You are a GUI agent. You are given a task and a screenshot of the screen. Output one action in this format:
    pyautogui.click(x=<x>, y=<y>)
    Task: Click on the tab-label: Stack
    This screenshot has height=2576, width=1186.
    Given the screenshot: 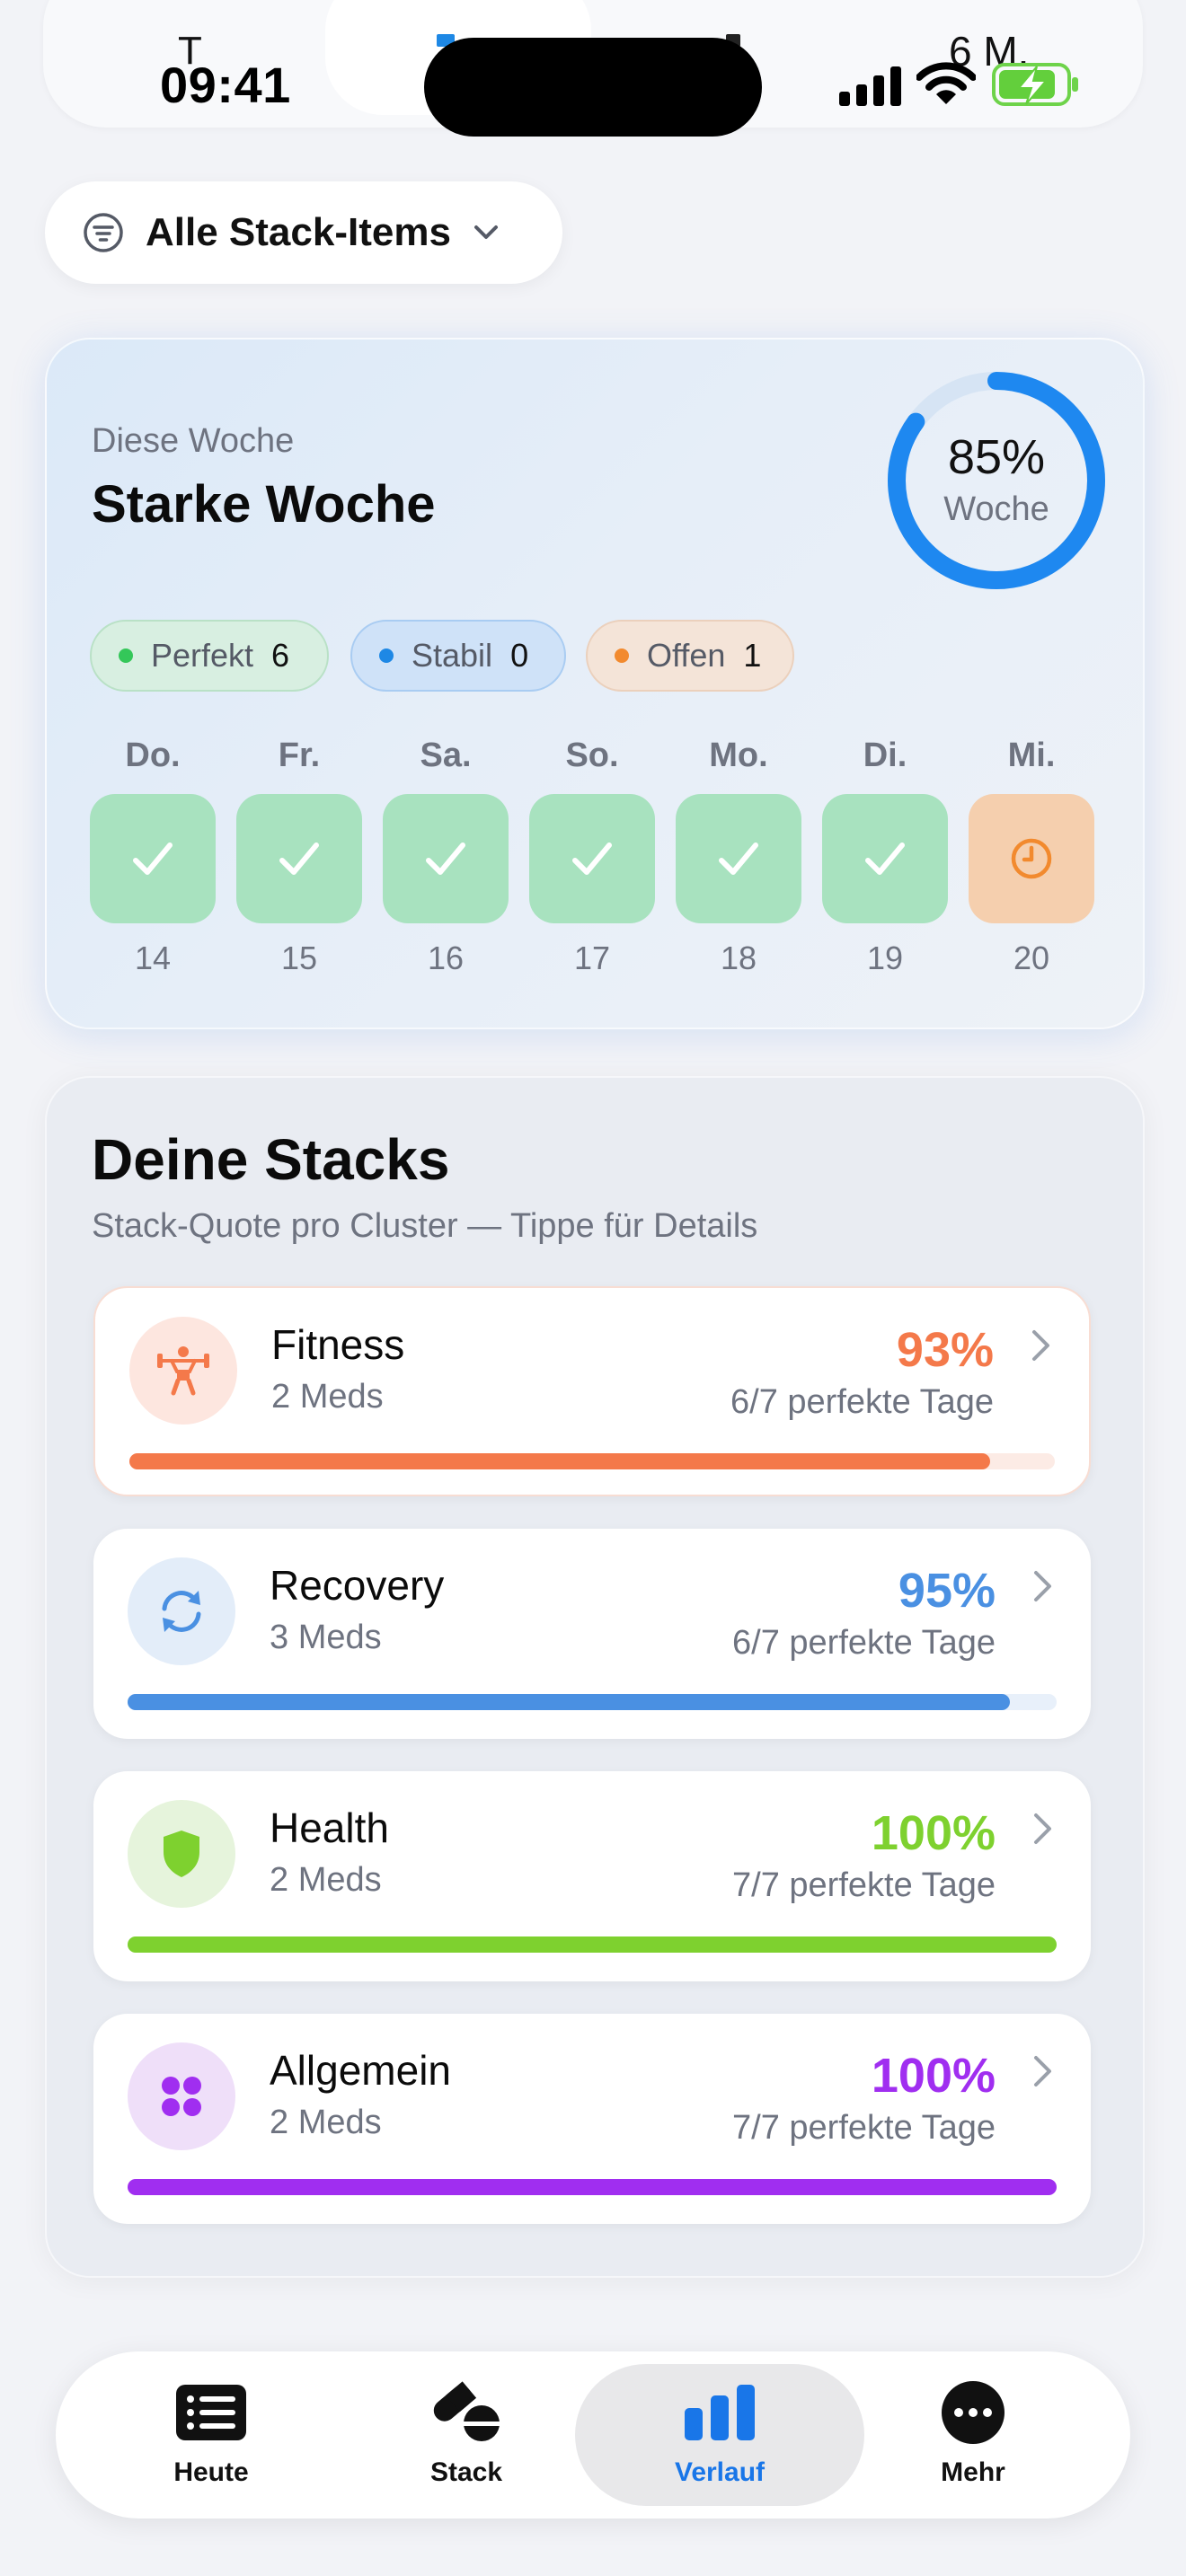 What is the action you would take?
    pyautogui.click(x=466, y=2472)
    